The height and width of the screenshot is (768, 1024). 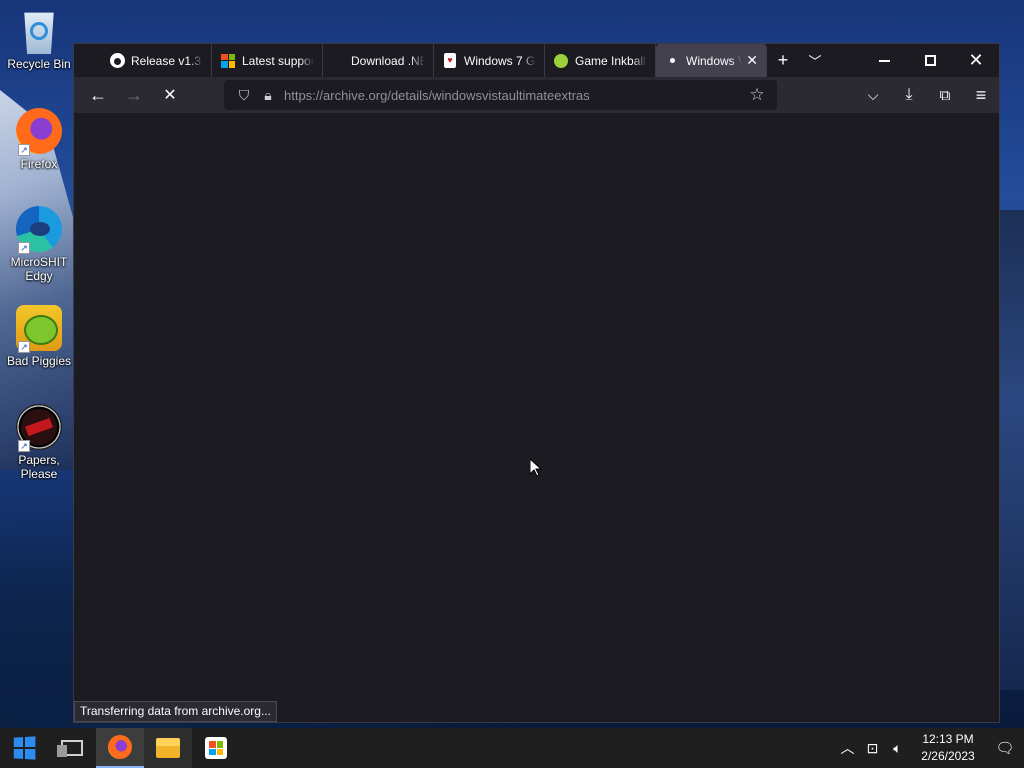 What do you see at coordinates (39, 132) in the screenshot?
I see `firefox-icon: ↗` at bounding box center [39, 132].